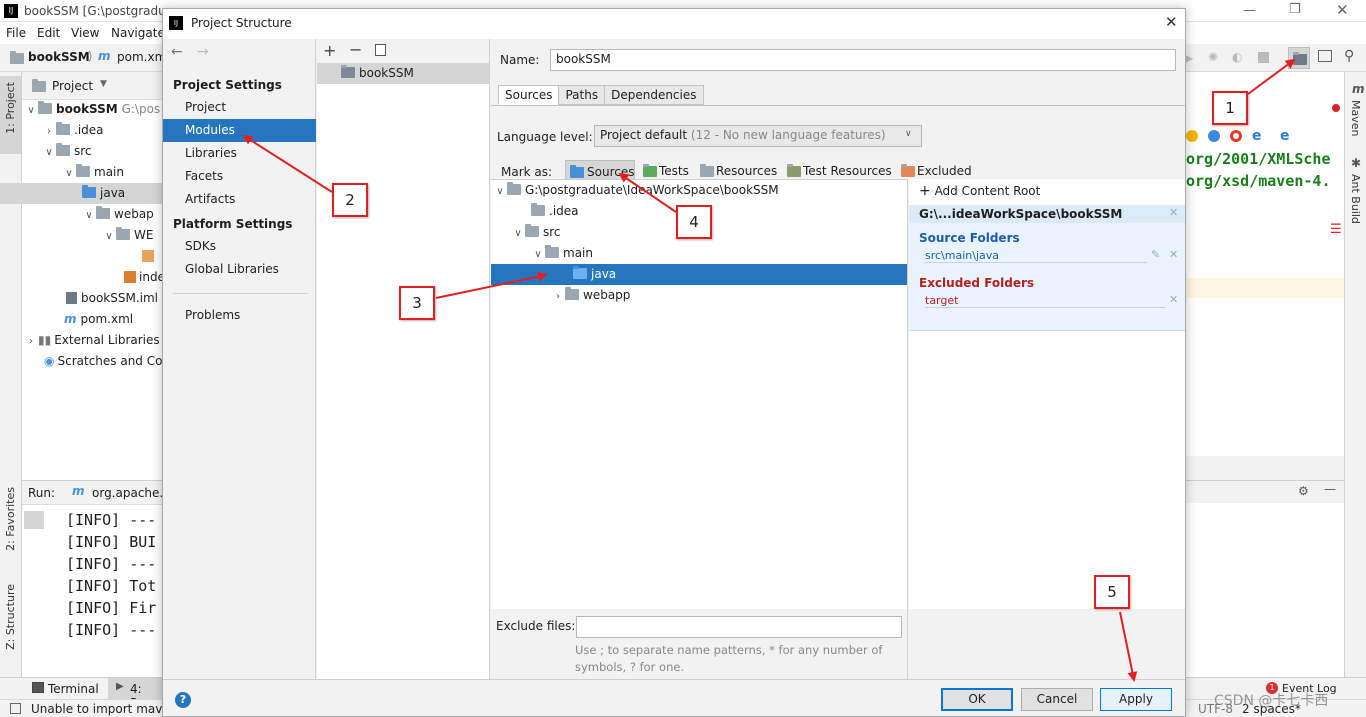  Describe the element at coordinates (1230, 108) in the screenshot. I see `callout-1: 1` at that location.